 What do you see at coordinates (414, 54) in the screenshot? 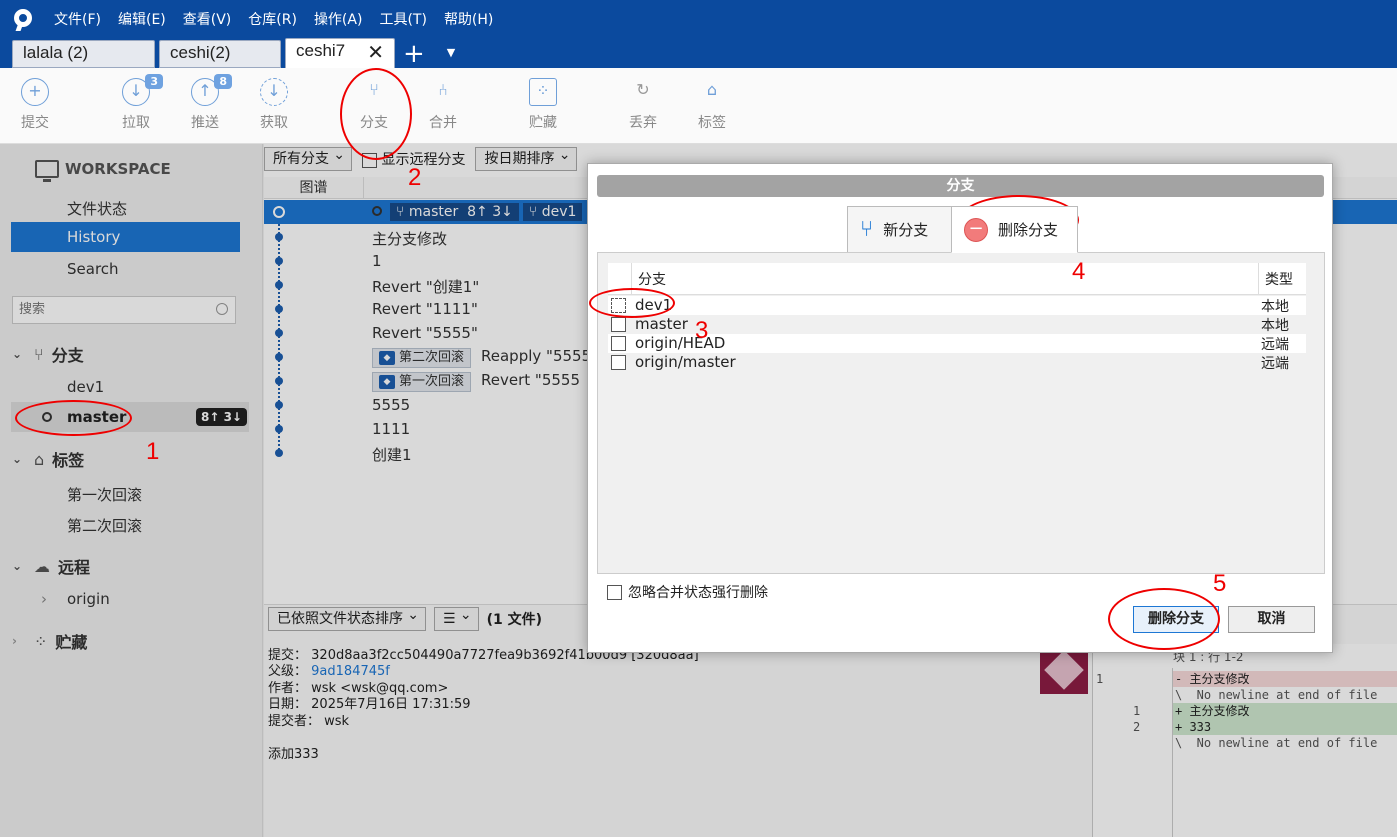
I see `add-tab-icon: +` at bounding box center [414, 54].